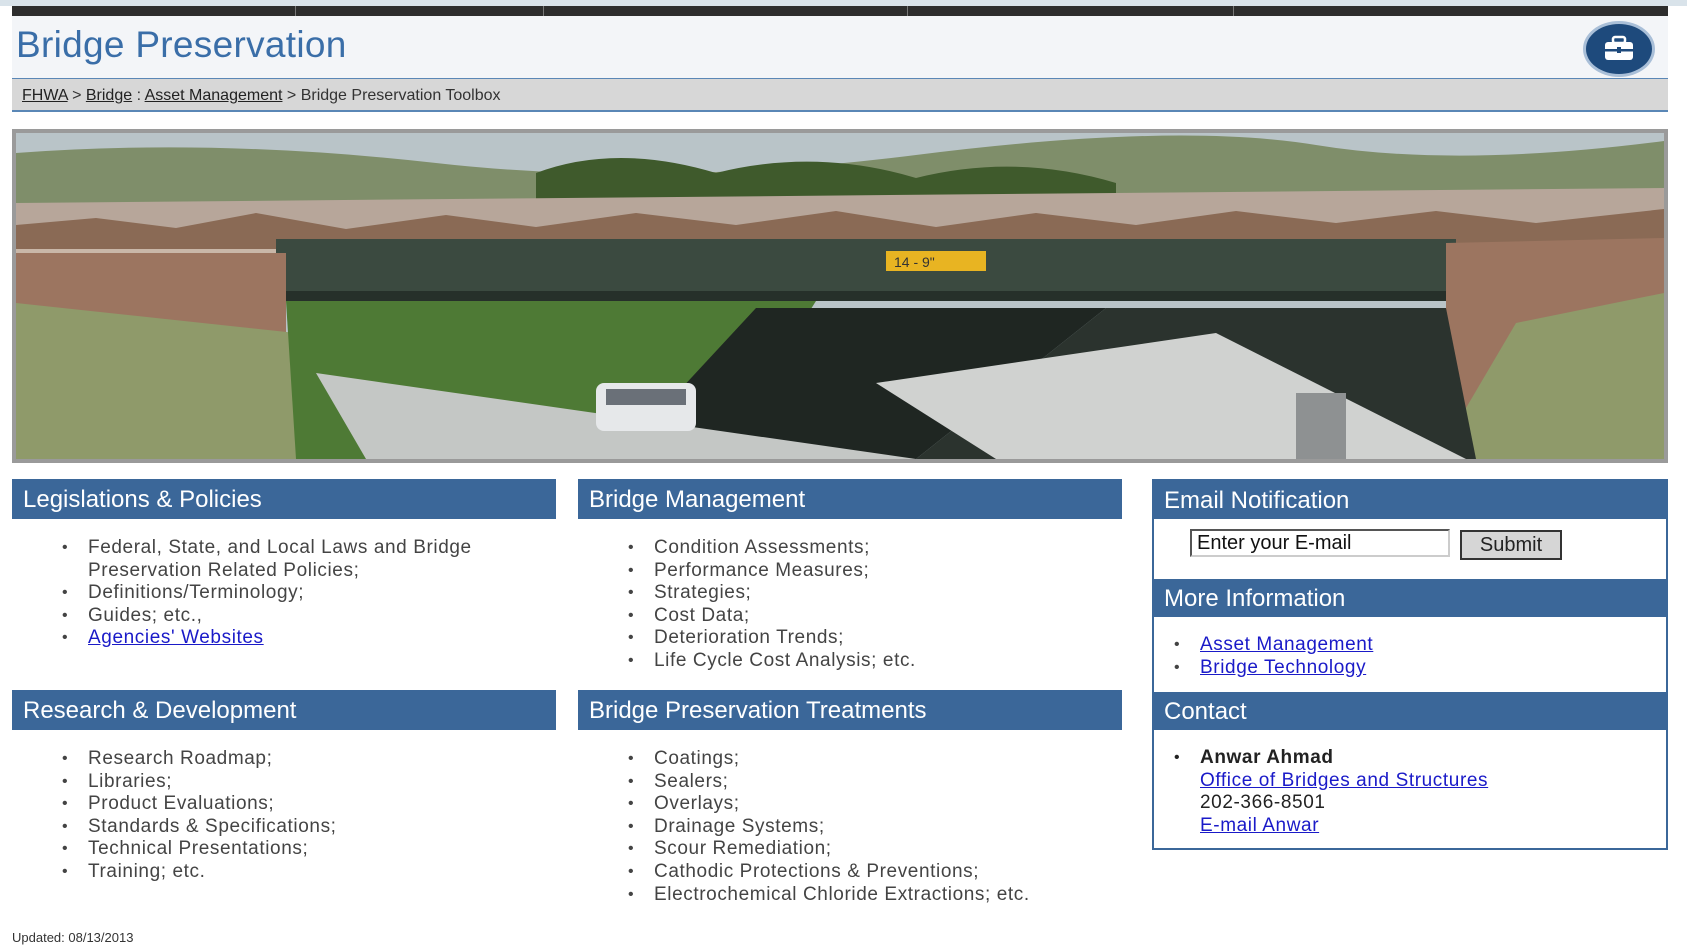 This screenshot has width=1687, height=945. Describe the element at coordinates (176, 637) in the screenshot. I see `agencies-websites-link: Agencies' Websites` at that location.